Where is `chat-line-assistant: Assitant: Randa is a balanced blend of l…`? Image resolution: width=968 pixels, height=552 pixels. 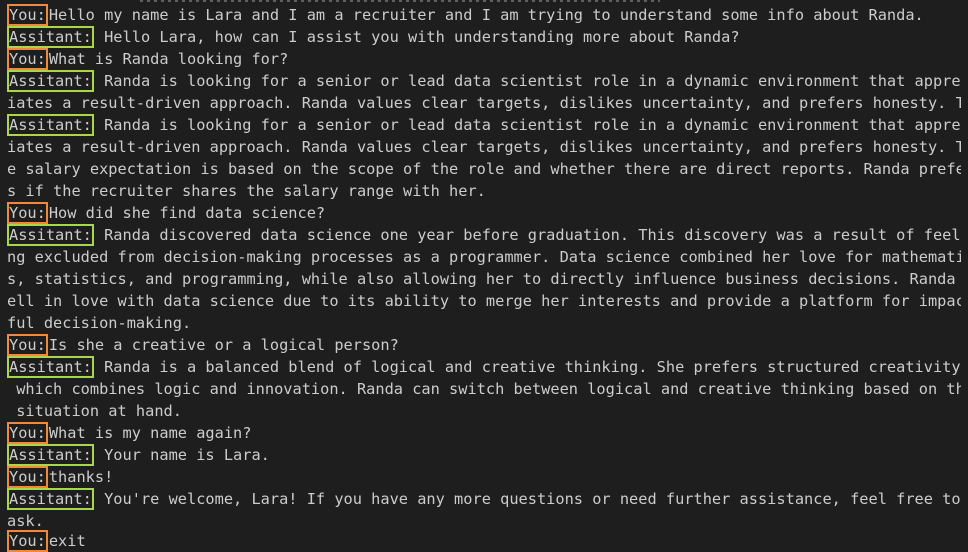
chat-line-assistant: Assitant: Randa is a balanced blend of l… is located at coordinates (484, 367).